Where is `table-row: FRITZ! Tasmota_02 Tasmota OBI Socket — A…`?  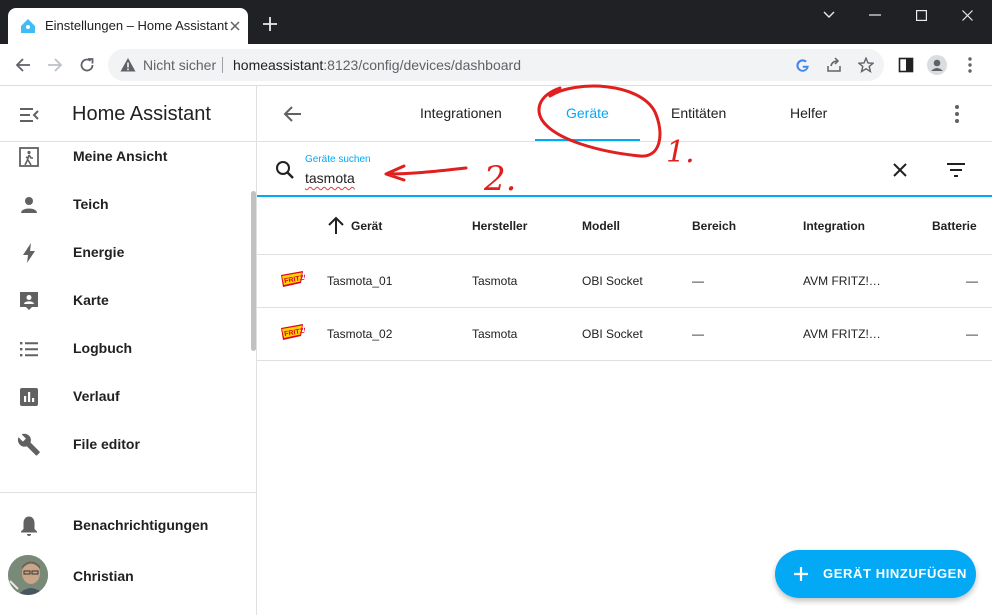
table-row: FRITZ! Tasmota_02 Tasmota OBI Socket — A… is located at coordinates (624, 334).